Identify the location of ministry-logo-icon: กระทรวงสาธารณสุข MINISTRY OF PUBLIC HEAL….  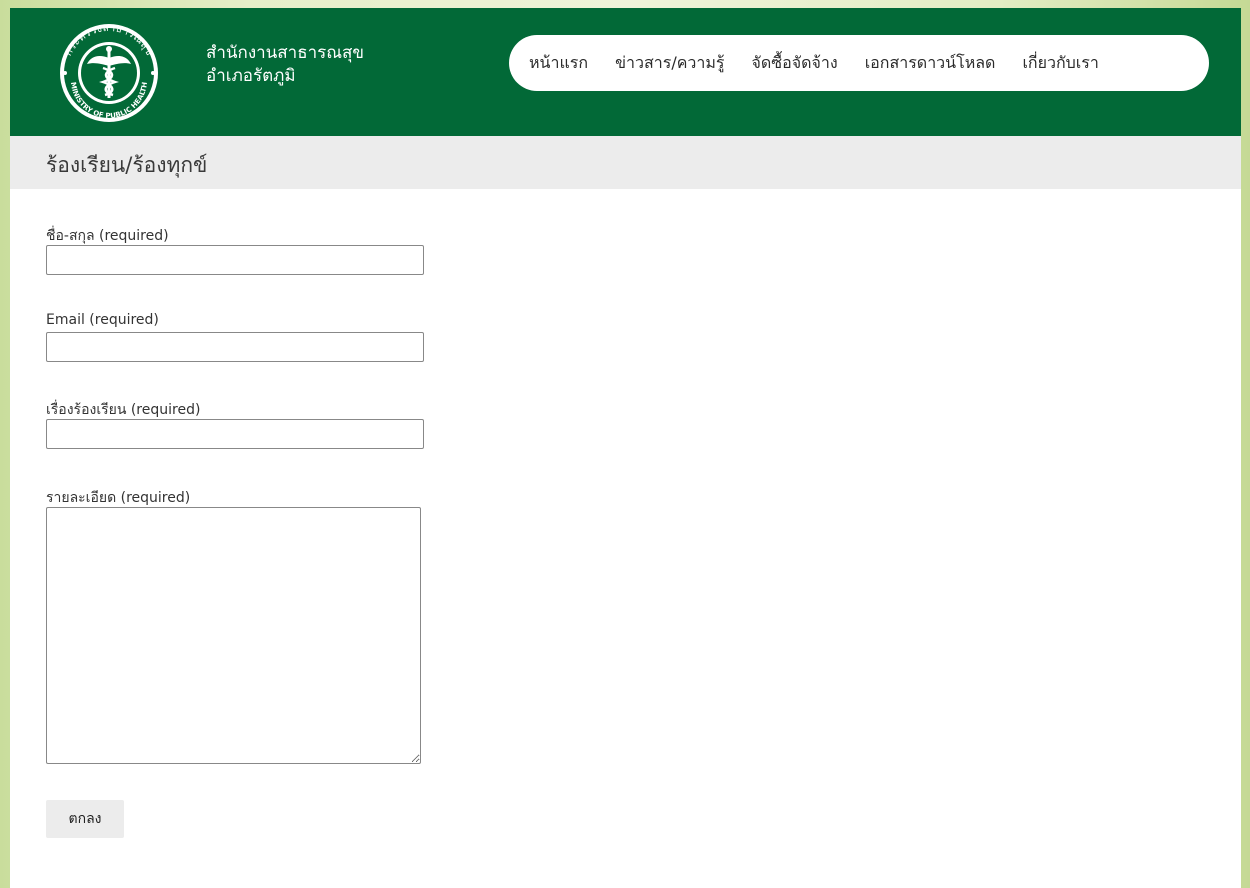
(109, 73).